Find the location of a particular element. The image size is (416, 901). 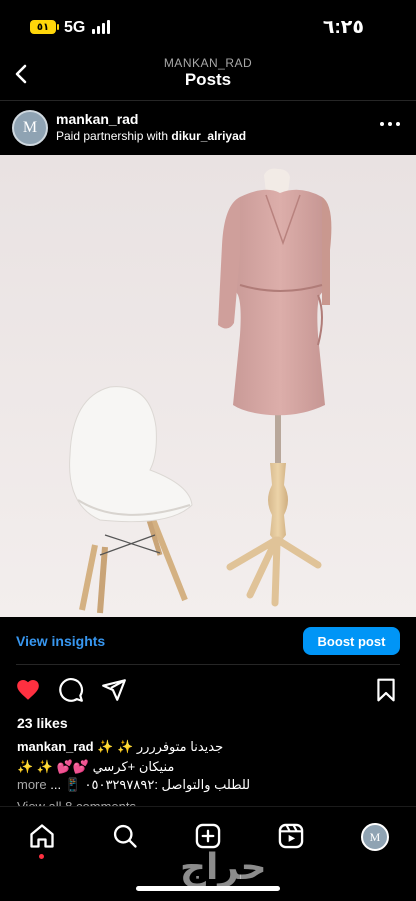

profile-avatar-icon: M is located at coordinates (375, 837).